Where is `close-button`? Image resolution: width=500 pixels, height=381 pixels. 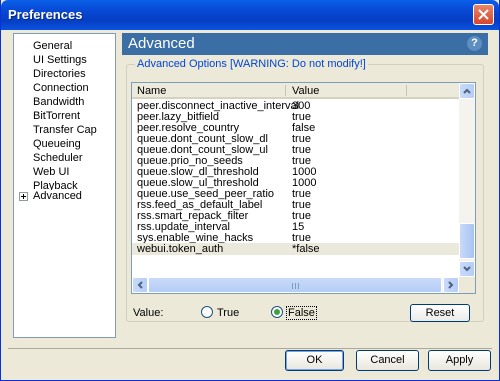 close-button is located at coordinates (483, 14).